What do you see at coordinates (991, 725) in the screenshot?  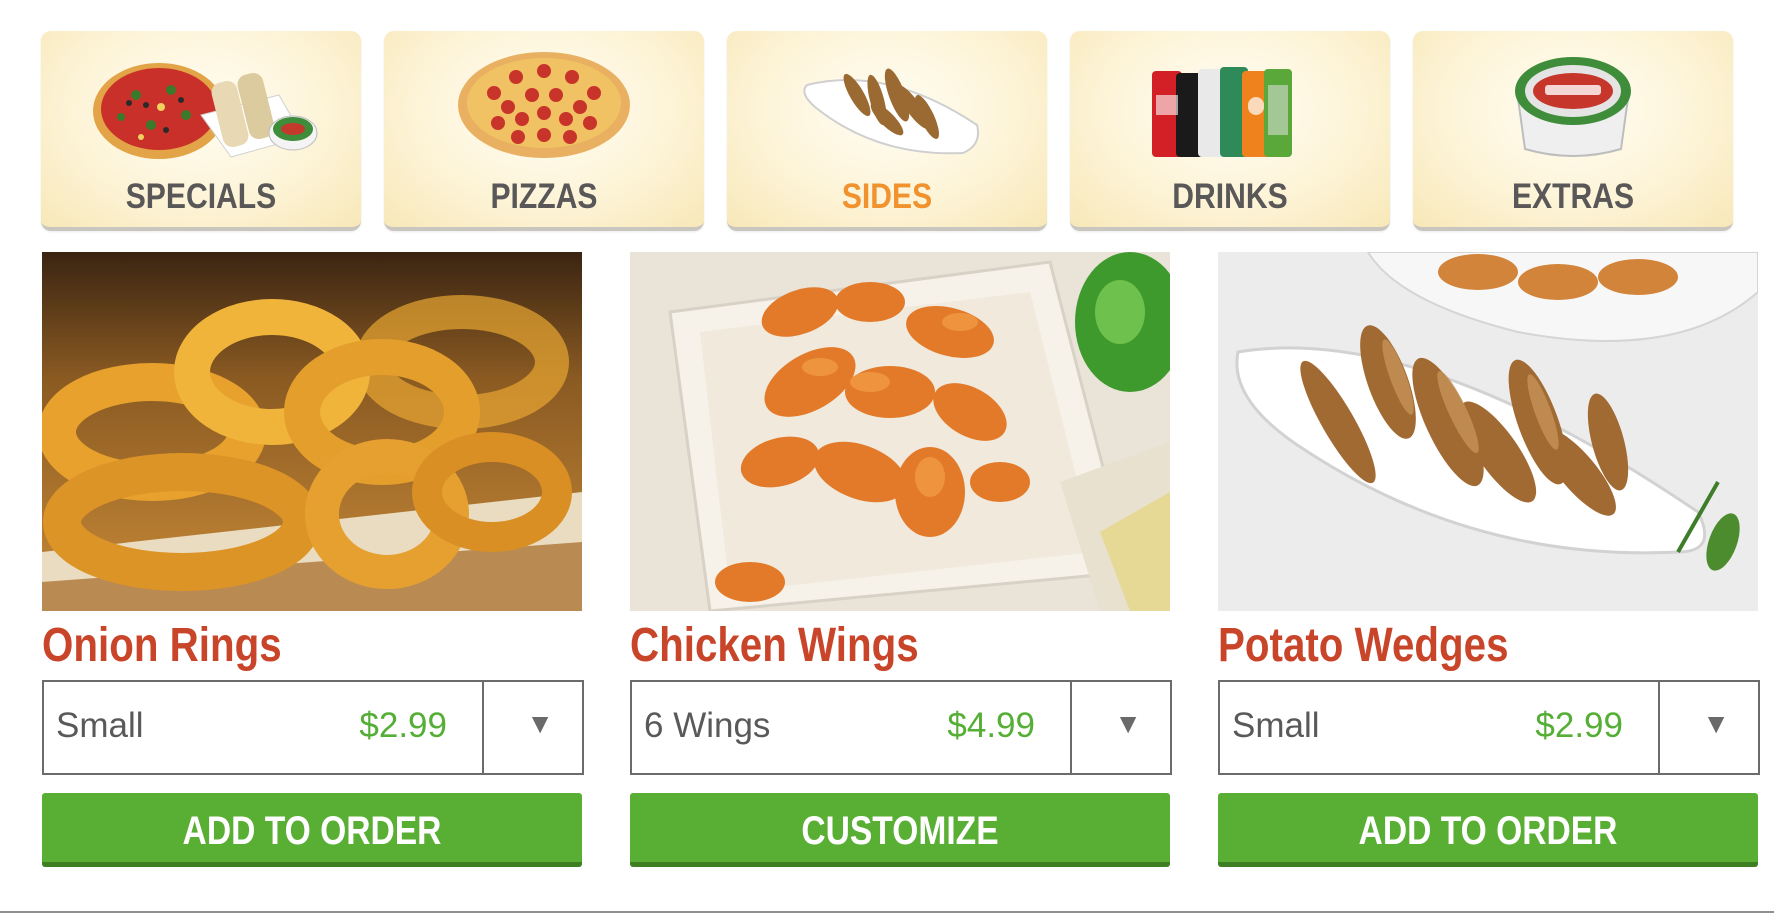 I see `selected-price: $4.99` at bounding box center [991, 725].